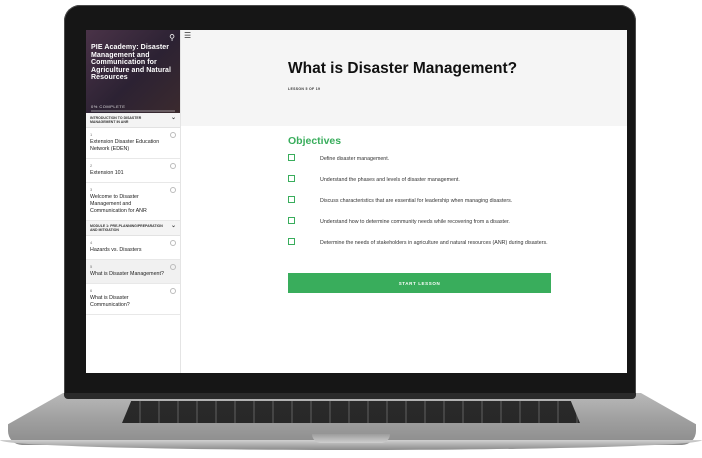 The width and height of the screenshot is (702, 458). I want to click on lesson-number: 1, so click(91, 134).